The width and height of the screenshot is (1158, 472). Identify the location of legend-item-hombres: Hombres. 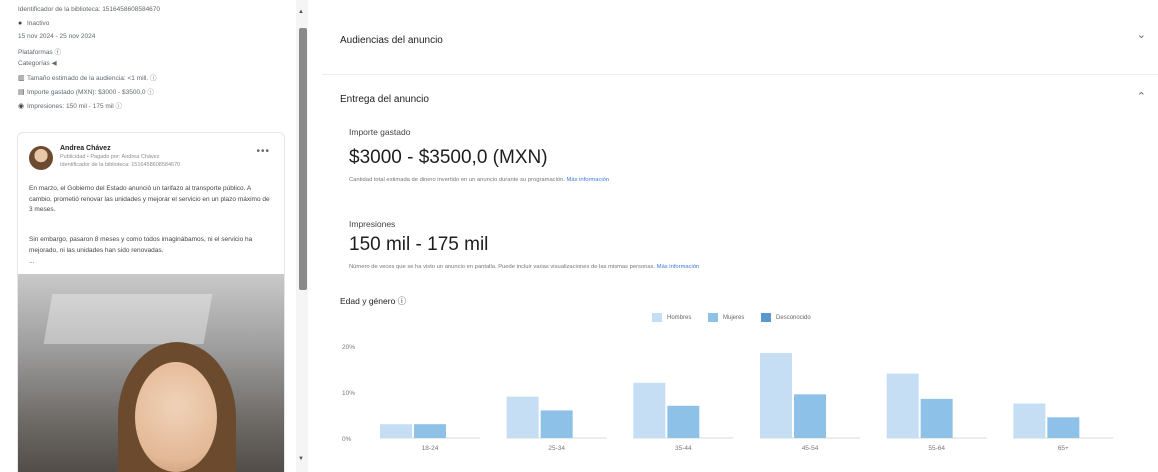
(671, 317).